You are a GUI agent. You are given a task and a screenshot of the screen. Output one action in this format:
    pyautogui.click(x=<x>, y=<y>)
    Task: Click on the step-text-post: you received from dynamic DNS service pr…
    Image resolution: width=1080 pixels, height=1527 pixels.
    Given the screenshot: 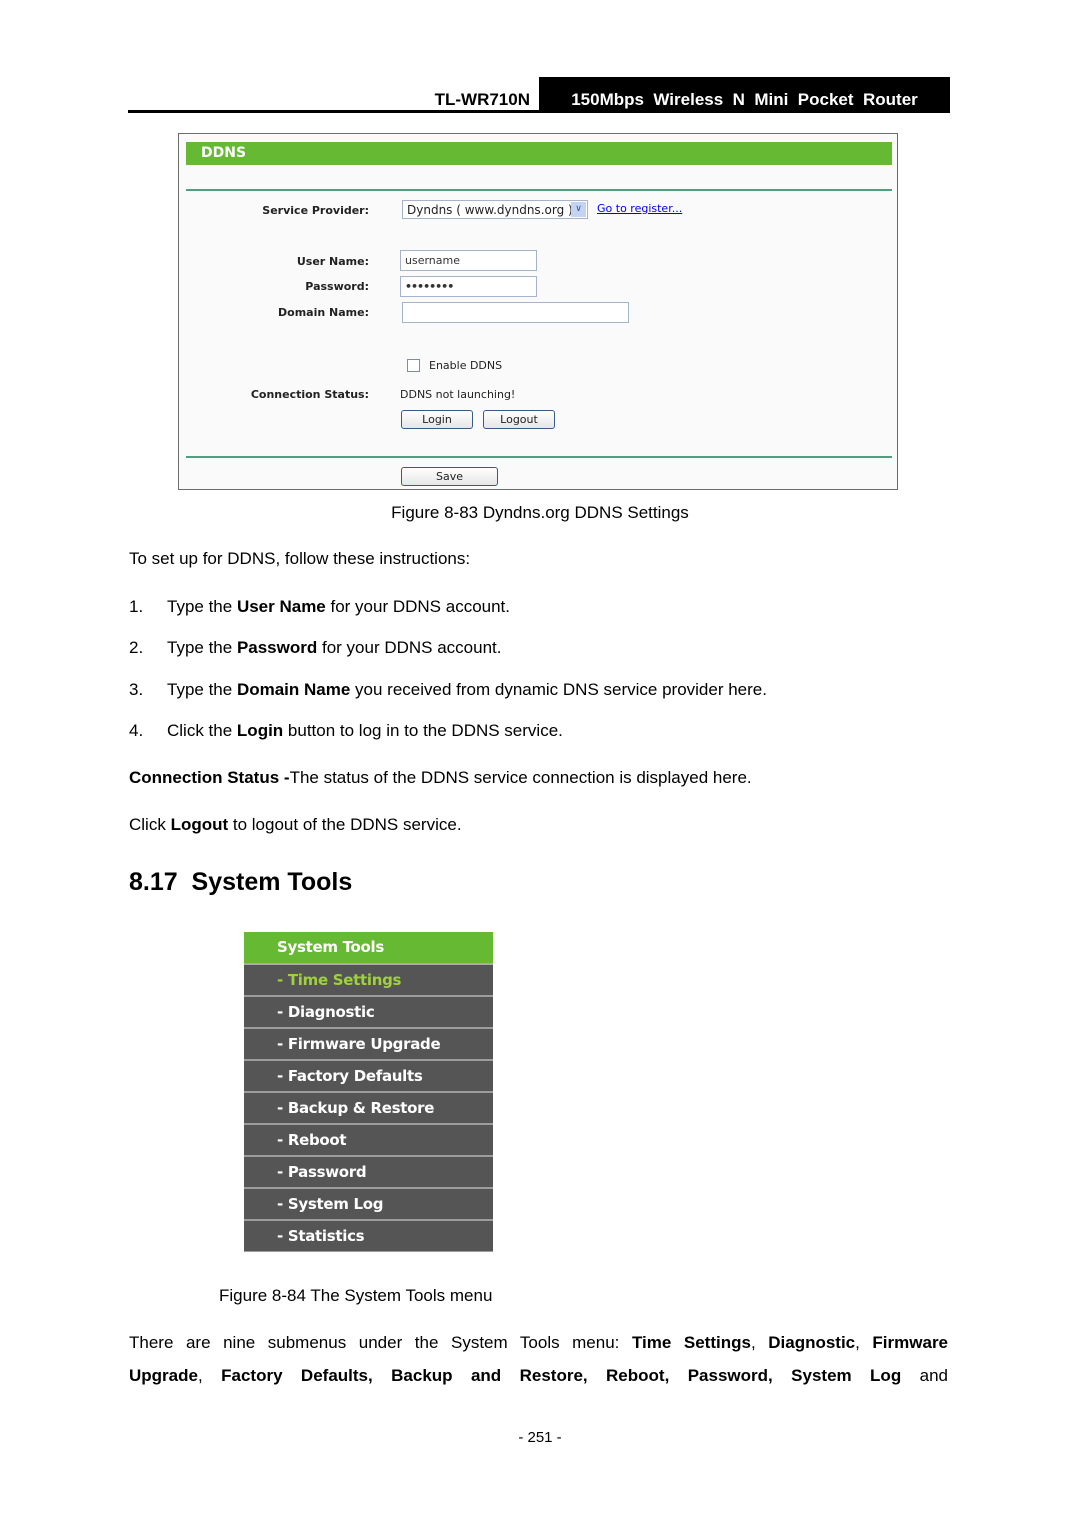 What is the action you would take?
    pyautogui.click(x=558, y=689)
    